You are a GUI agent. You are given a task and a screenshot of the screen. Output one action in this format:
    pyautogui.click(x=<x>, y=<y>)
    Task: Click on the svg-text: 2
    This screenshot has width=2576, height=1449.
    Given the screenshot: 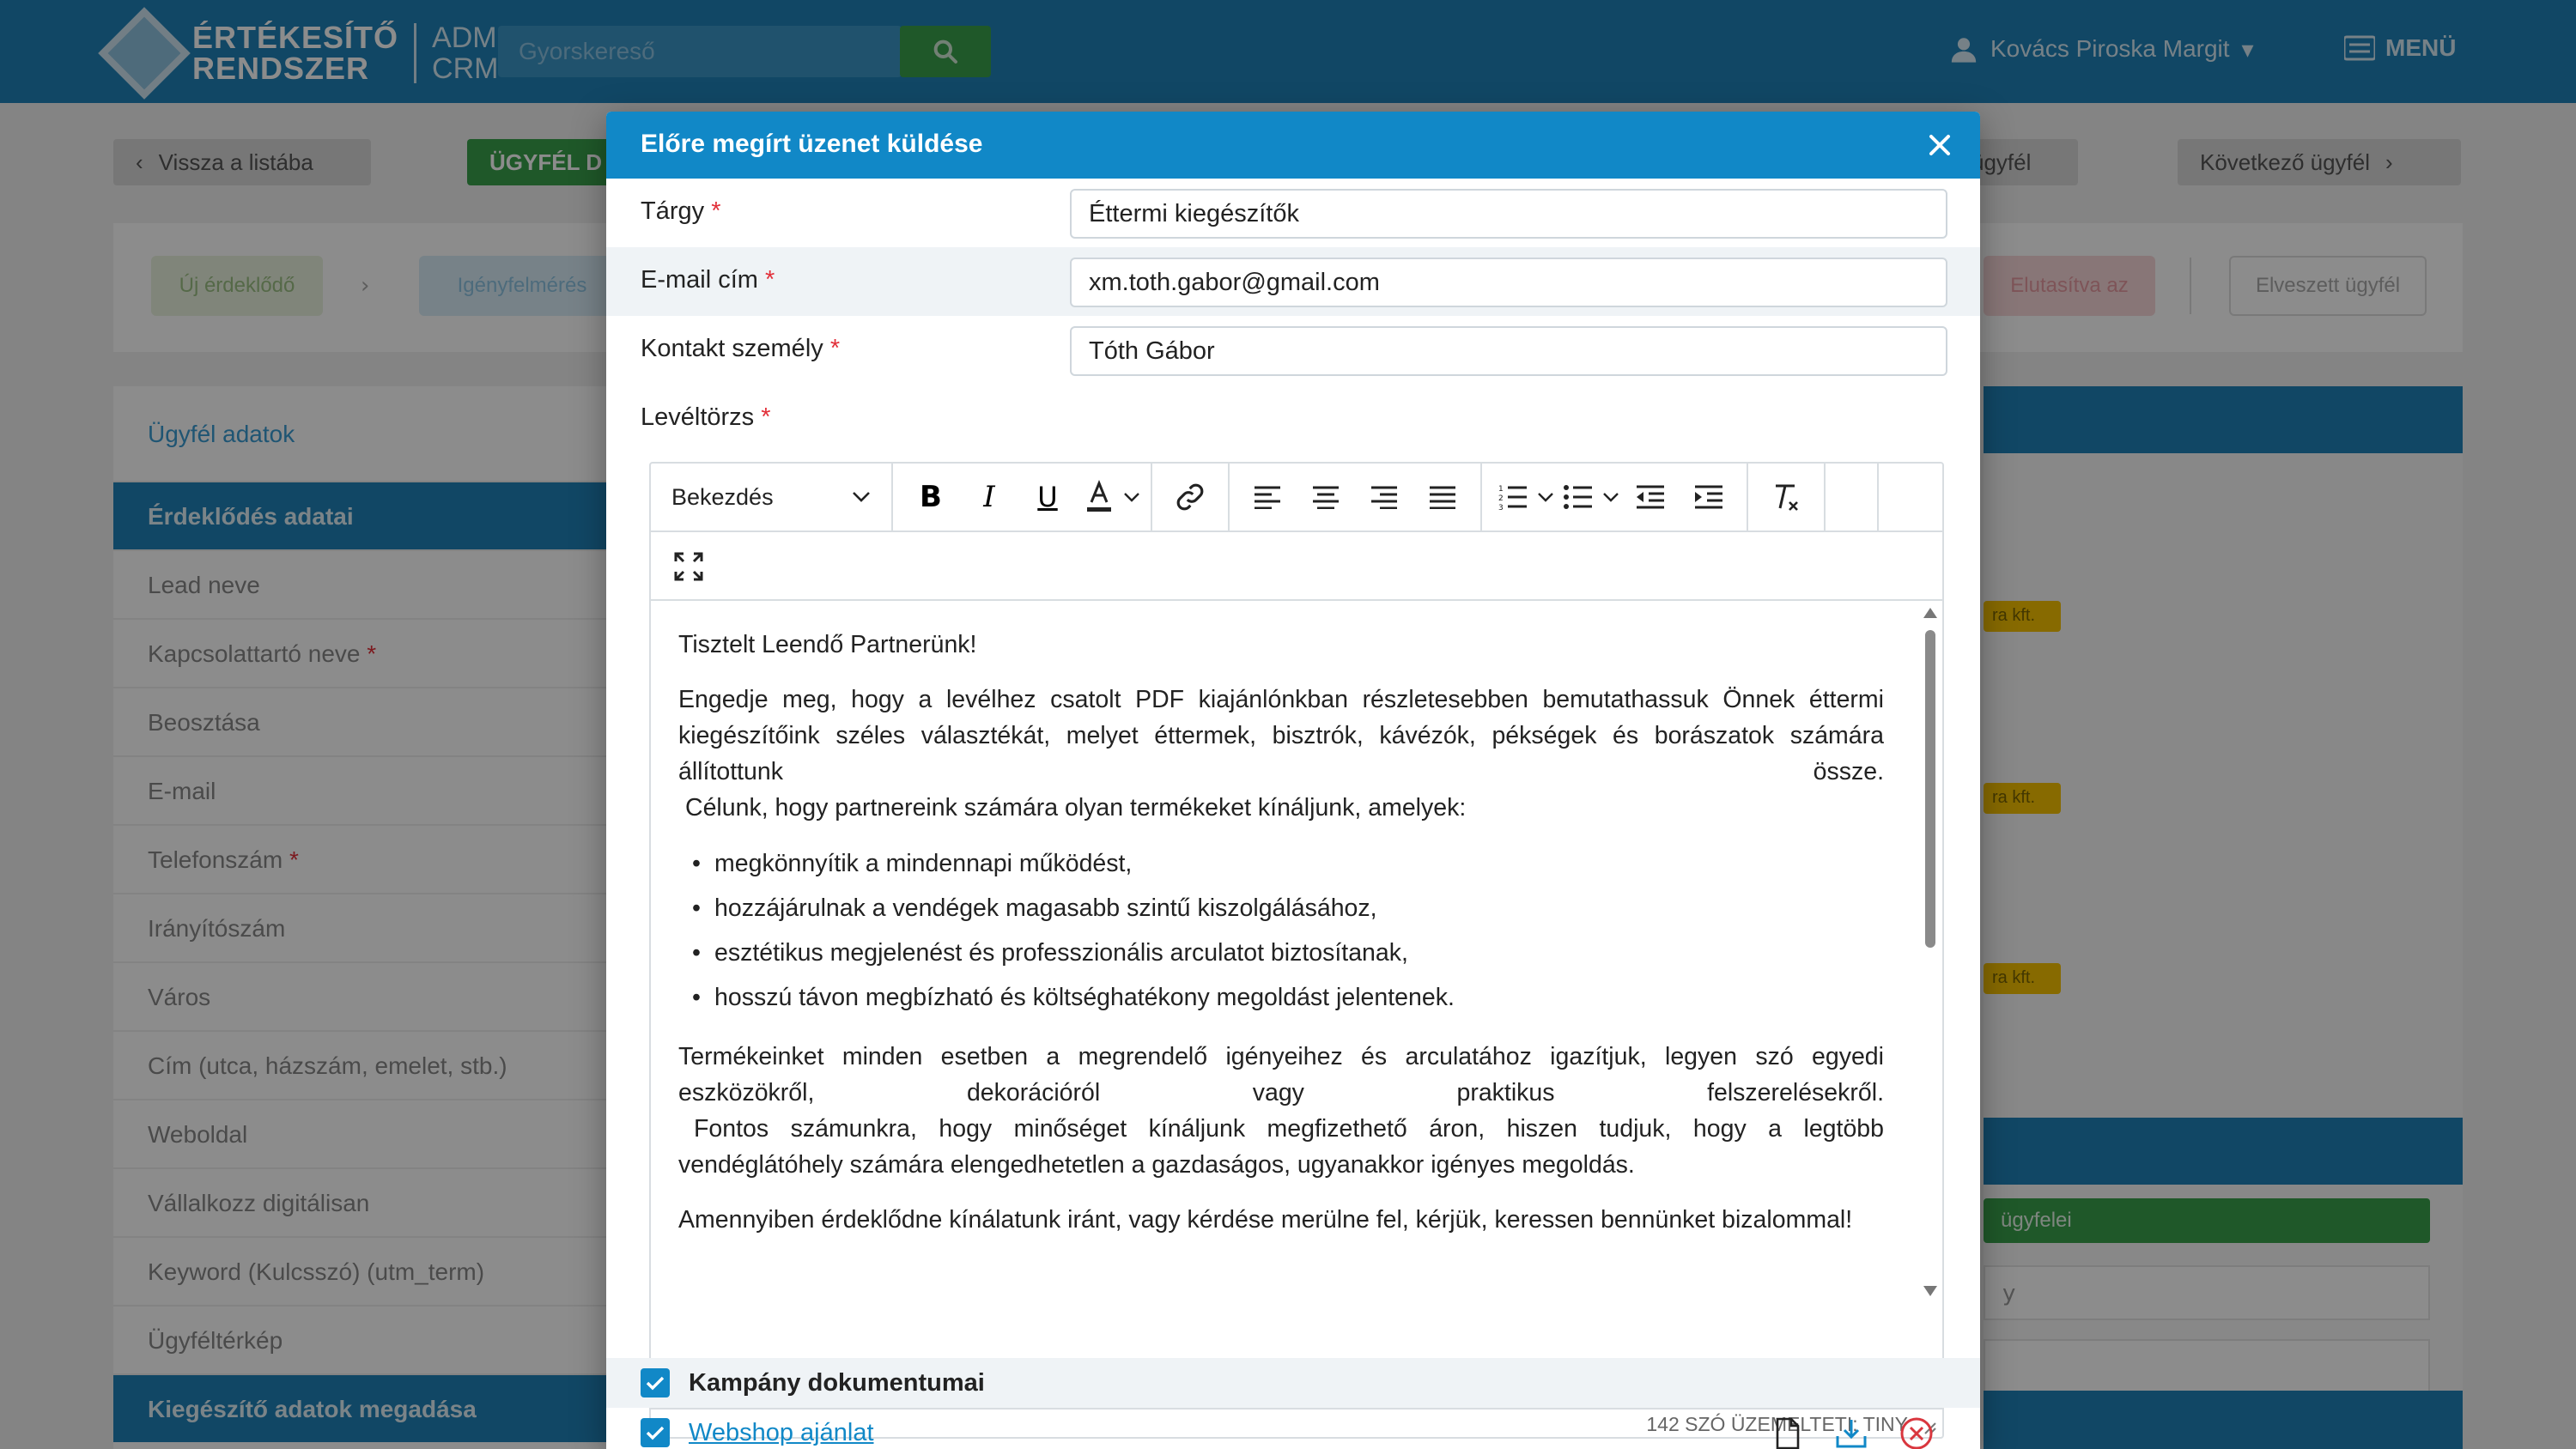 What is the action you would take?
    pyautogui.click(x=1501, y=498)
    